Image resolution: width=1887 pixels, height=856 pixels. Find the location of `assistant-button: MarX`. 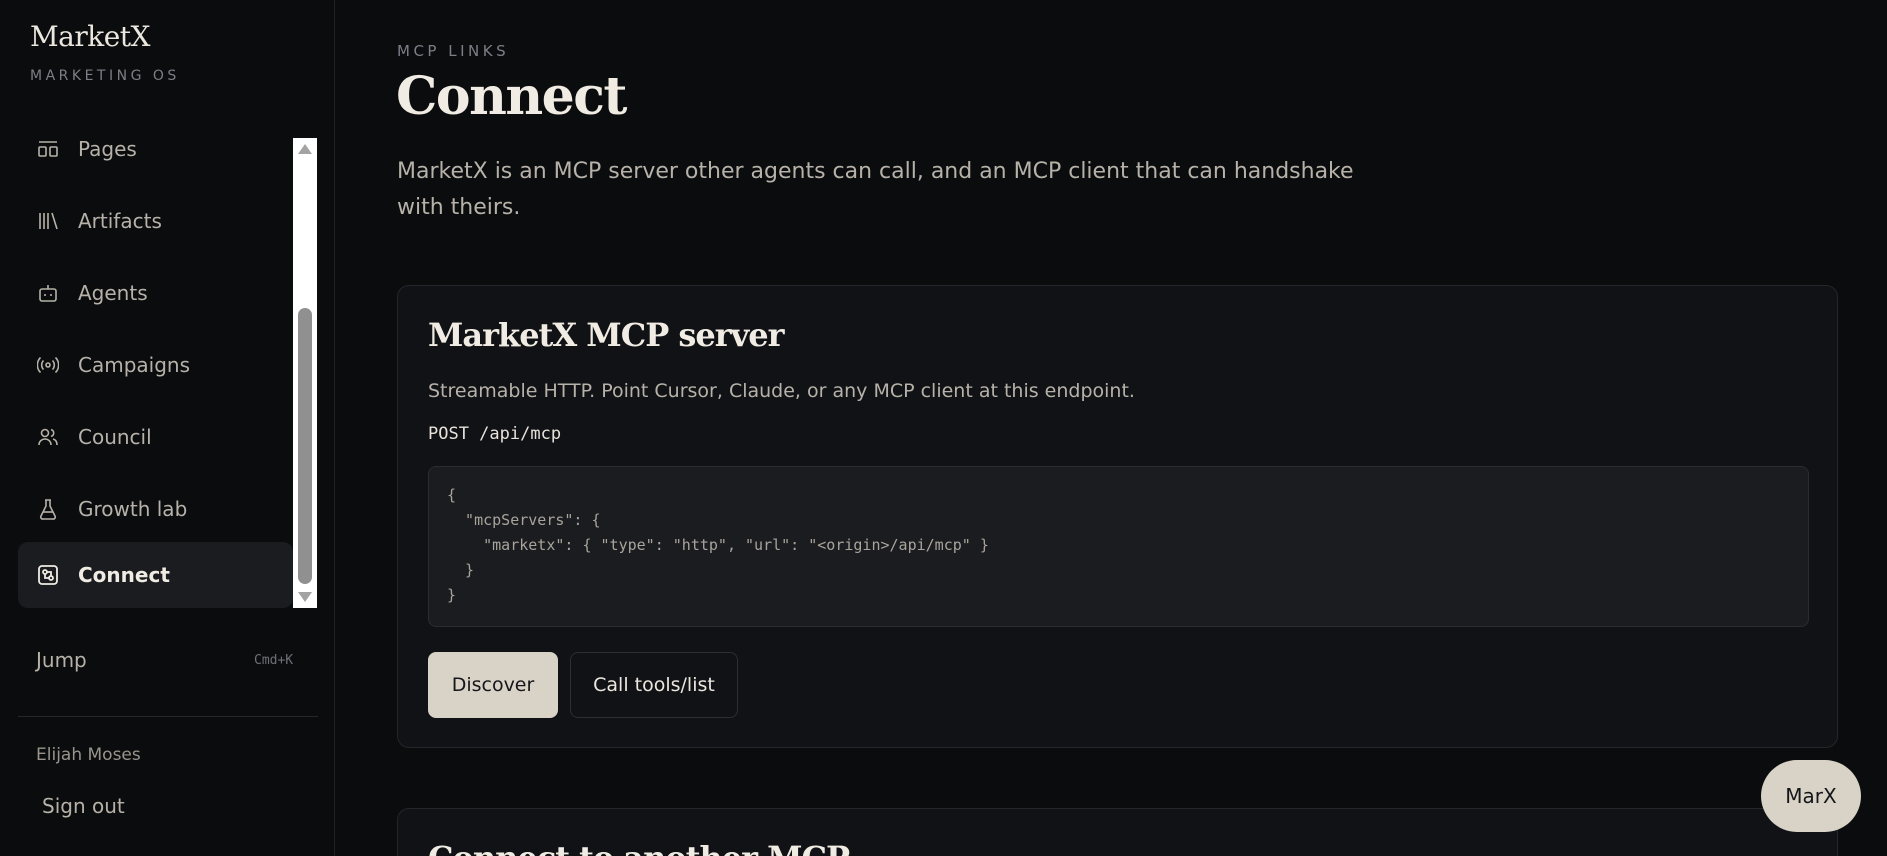

assistant-button: MarX is located at coordinates (1811, 796).